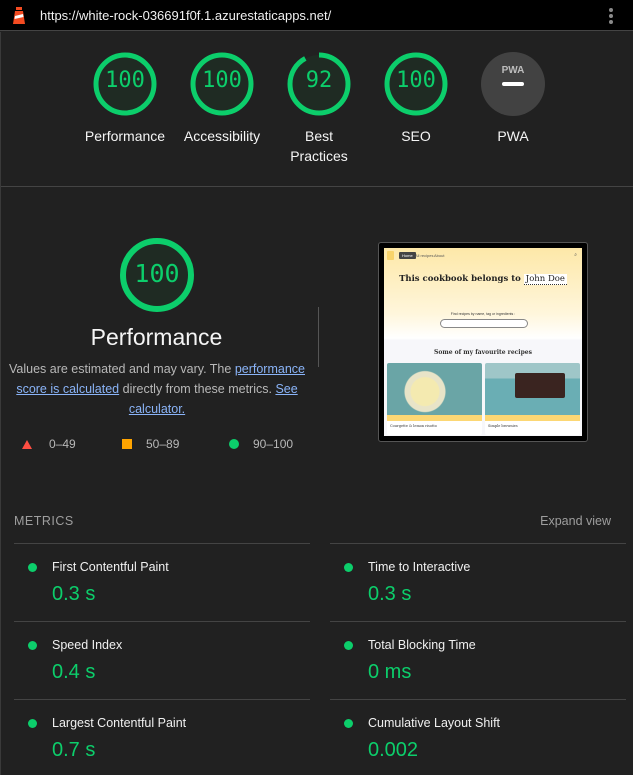  I want to click on metric-name: Largest Contentful Paint, so click(119, 723).